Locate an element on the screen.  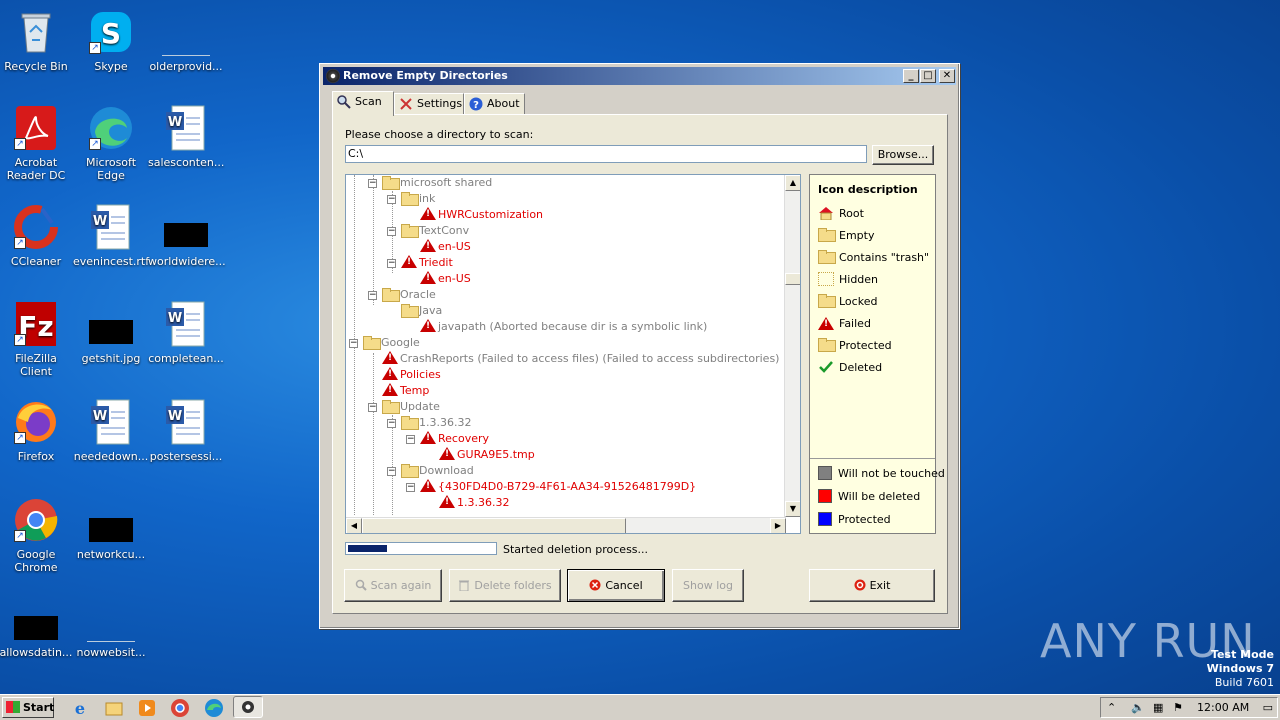
vertical-scrollbar: ▲ ▼ is located at coordinates (792, 346).